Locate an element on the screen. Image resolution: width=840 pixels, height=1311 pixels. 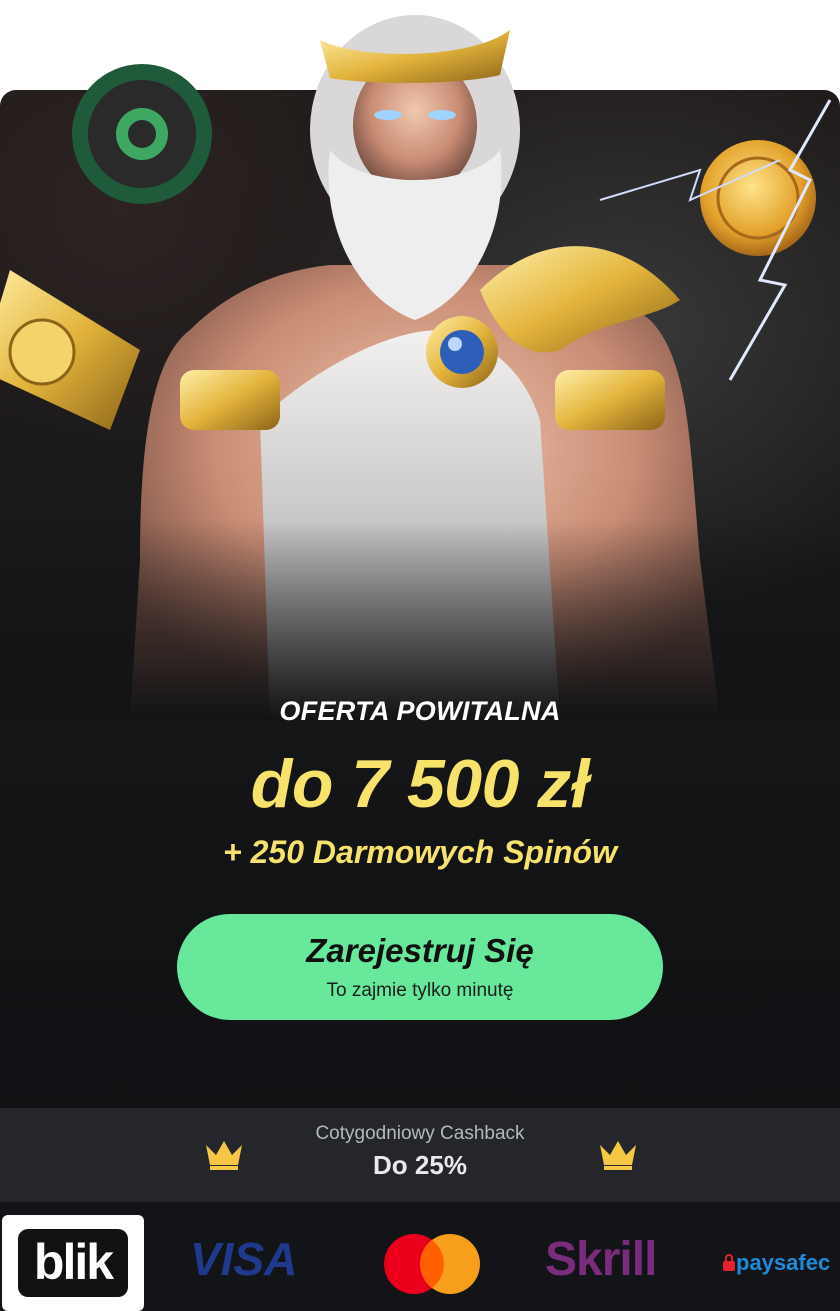
offer-amount: do 7 500 zł is located at coordinates (420, 784).